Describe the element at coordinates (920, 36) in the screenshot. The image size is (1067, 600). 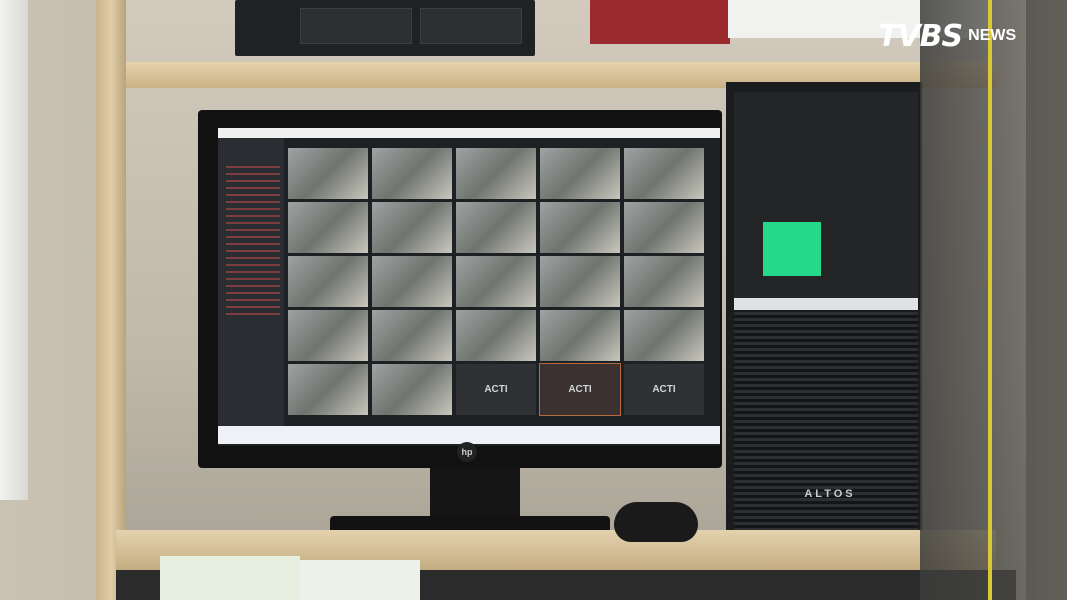
I see `watermark-brand: TVBS` at that location.